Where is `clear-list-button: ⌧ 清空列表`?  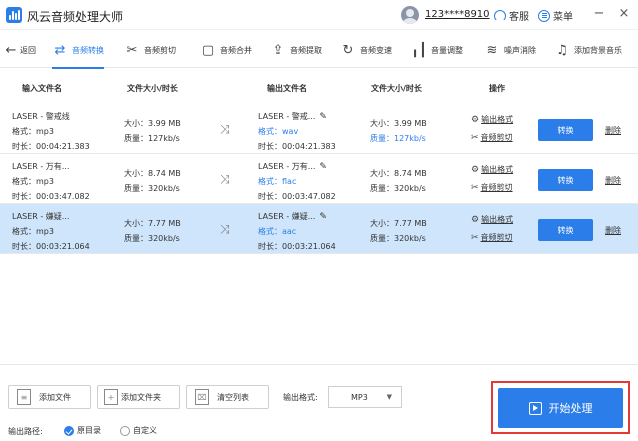
clear-list-button: ⌧ 清空列表 is located at coordinates (227, 397).